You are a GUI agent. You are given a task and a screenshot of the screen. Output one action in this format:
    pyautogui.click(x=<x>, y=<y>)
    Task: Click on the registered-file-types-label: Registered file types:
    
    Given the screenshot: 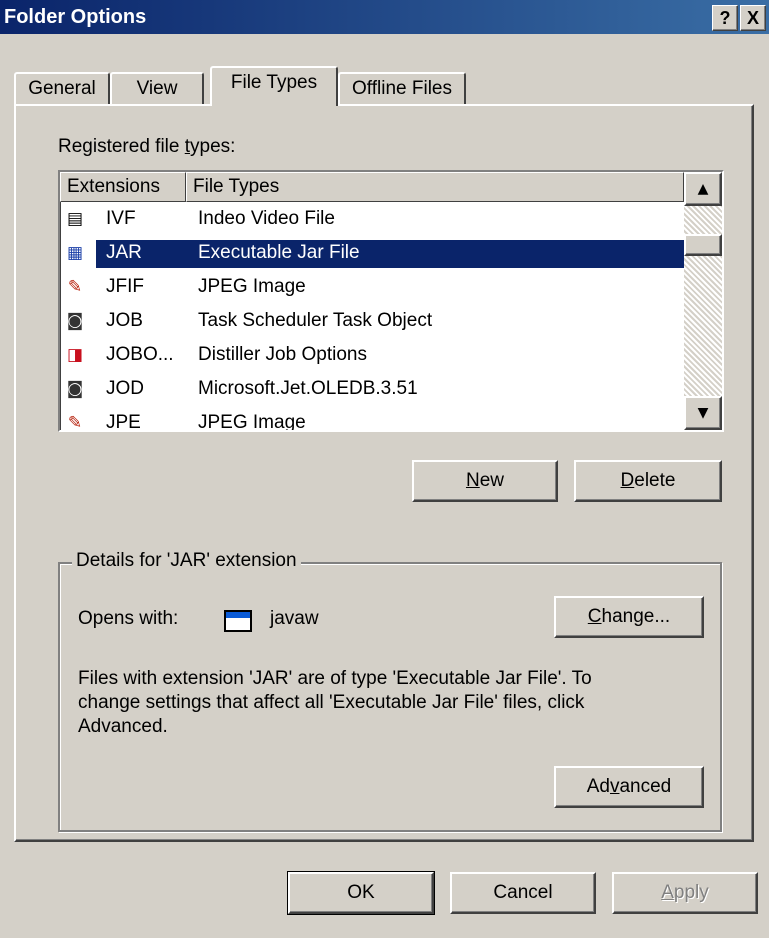 What is the action you would take?
    pyautogui.click(x=147, y=146)
    